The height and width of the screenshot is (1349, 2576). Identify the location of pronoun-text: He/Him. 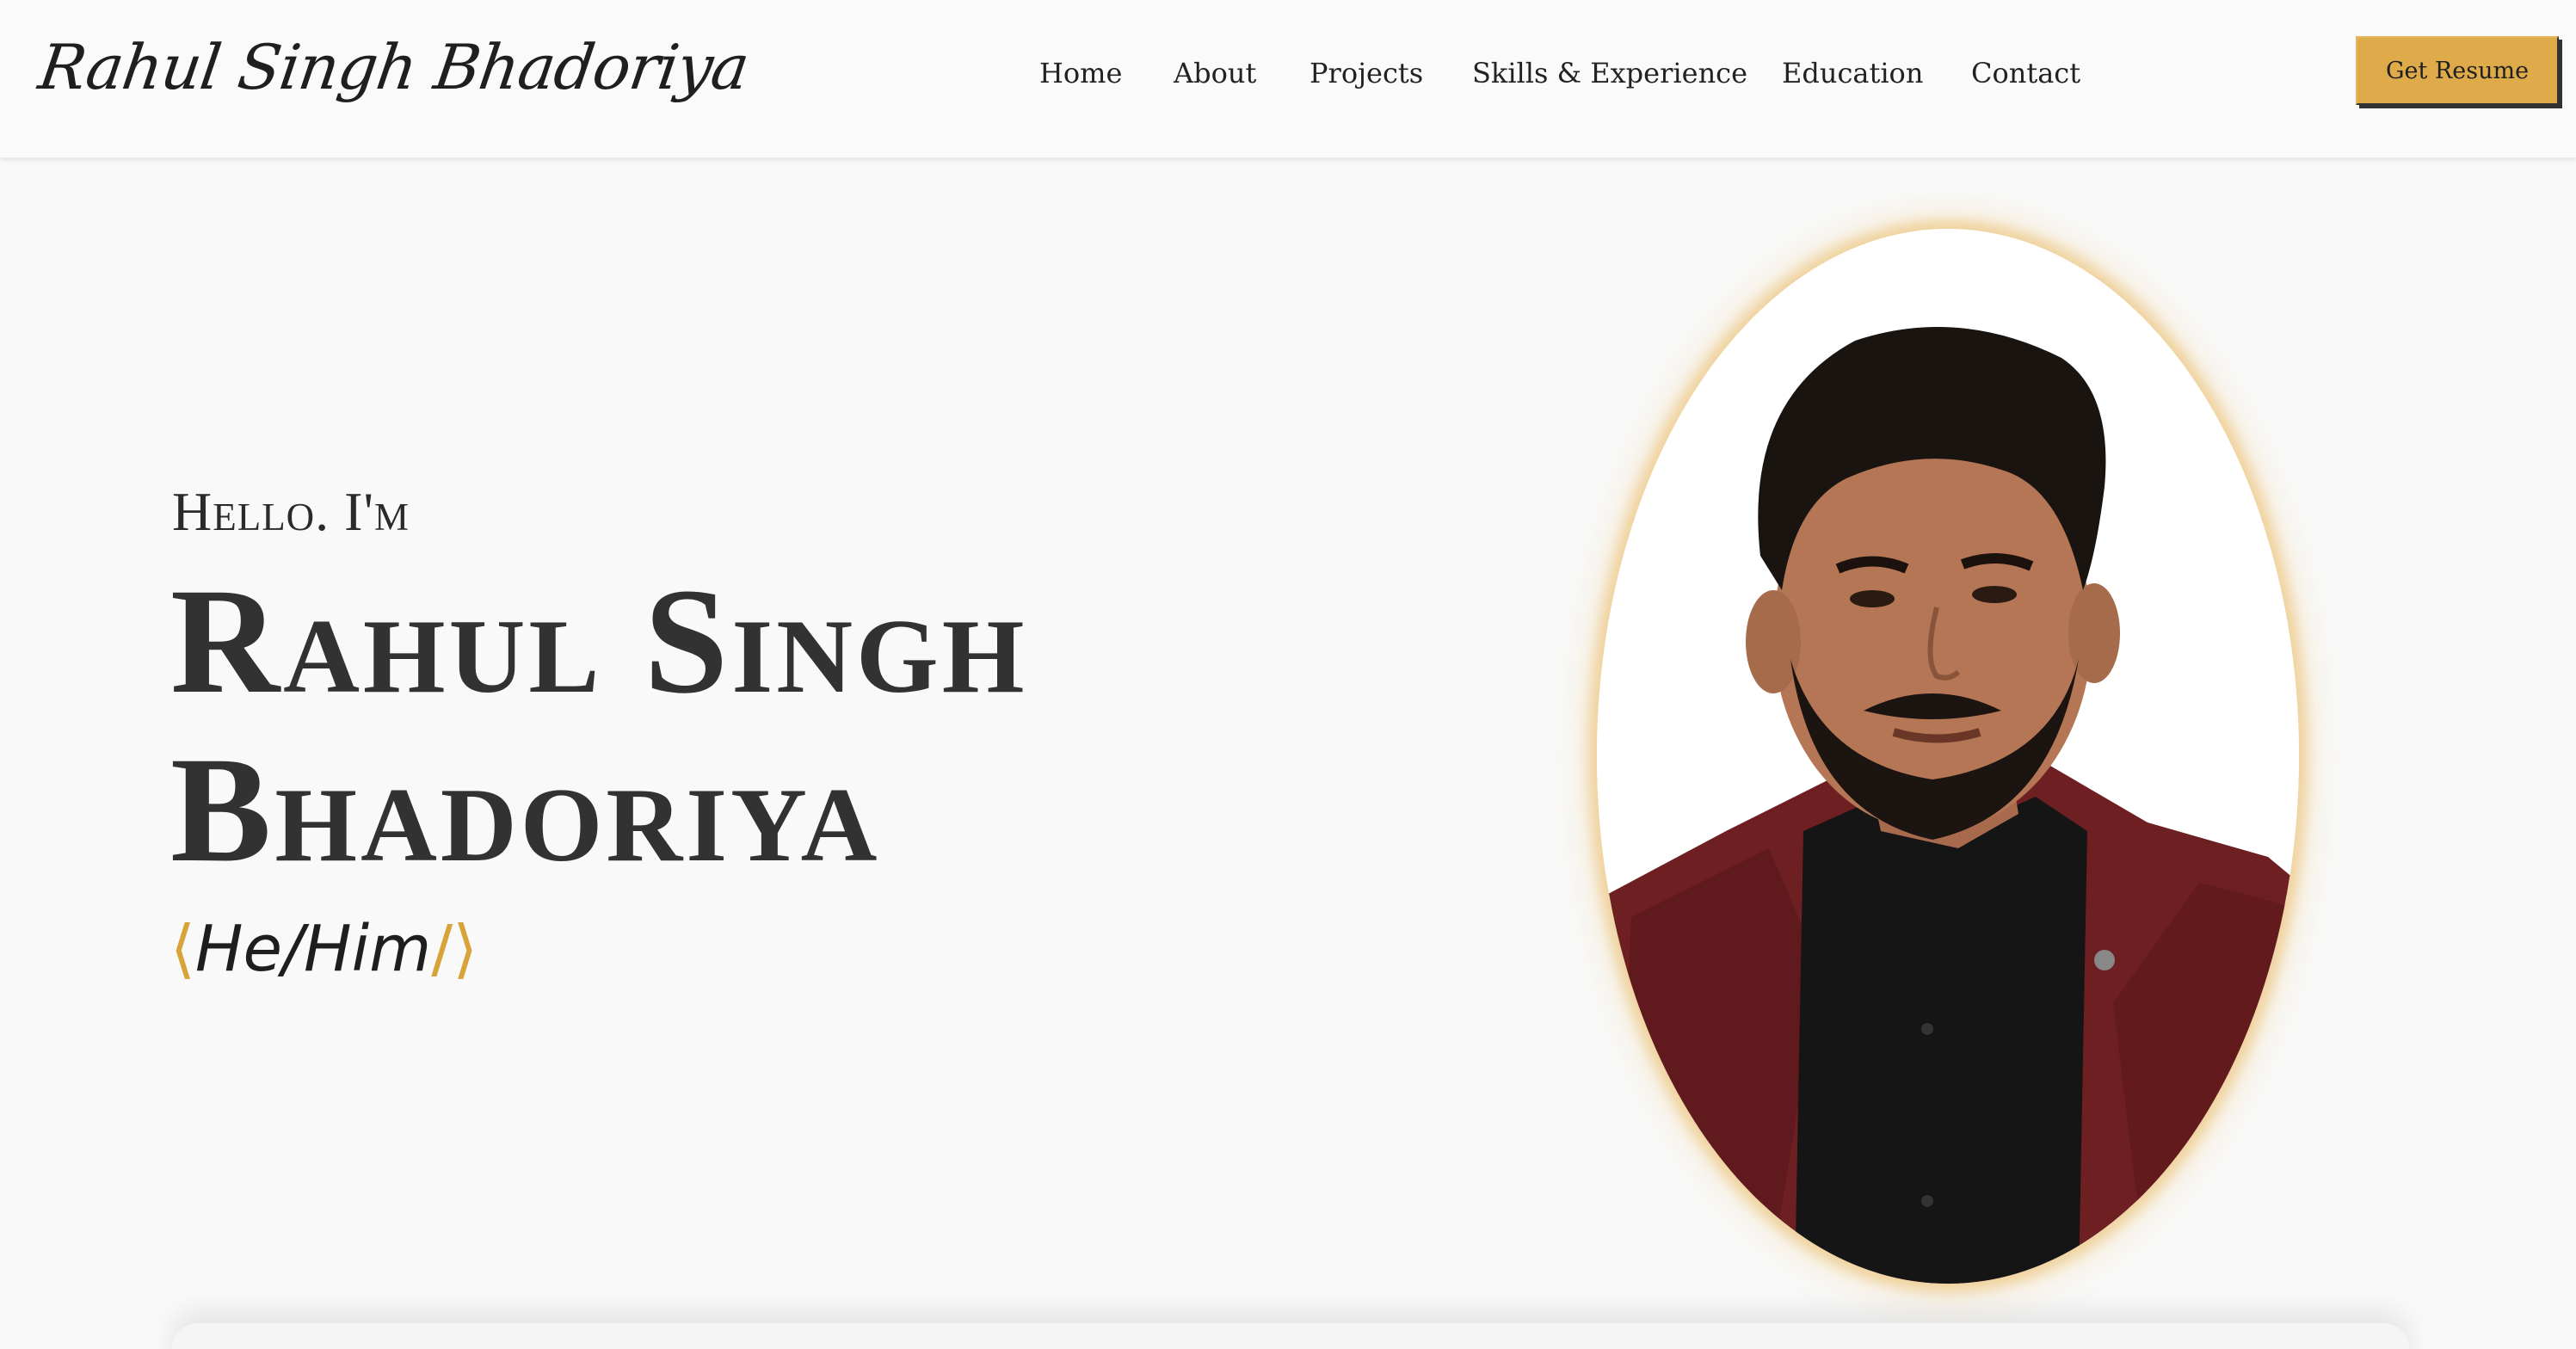
(313, 949).